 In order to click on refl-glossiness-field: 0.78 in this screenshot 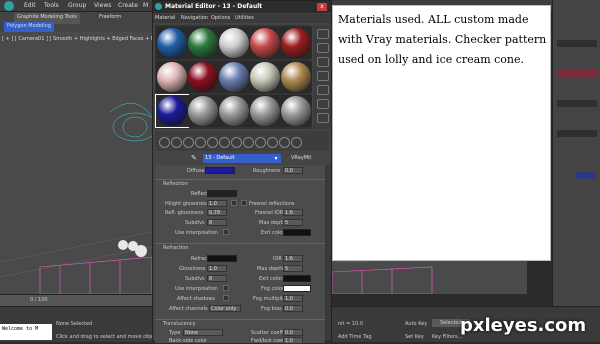, I will do `click(217, 212)`.